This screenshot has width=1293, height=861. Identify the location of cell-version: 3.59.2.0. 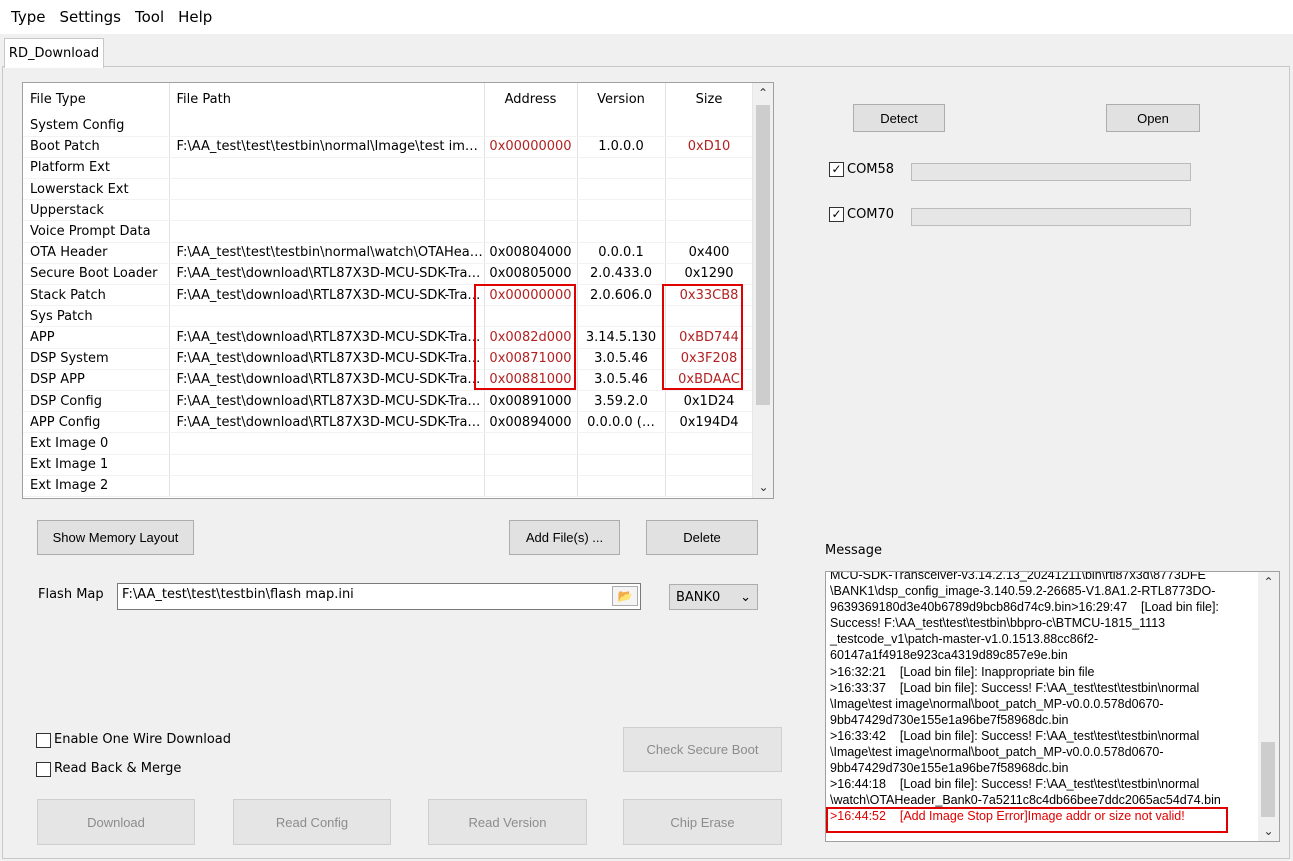
(621, 401).